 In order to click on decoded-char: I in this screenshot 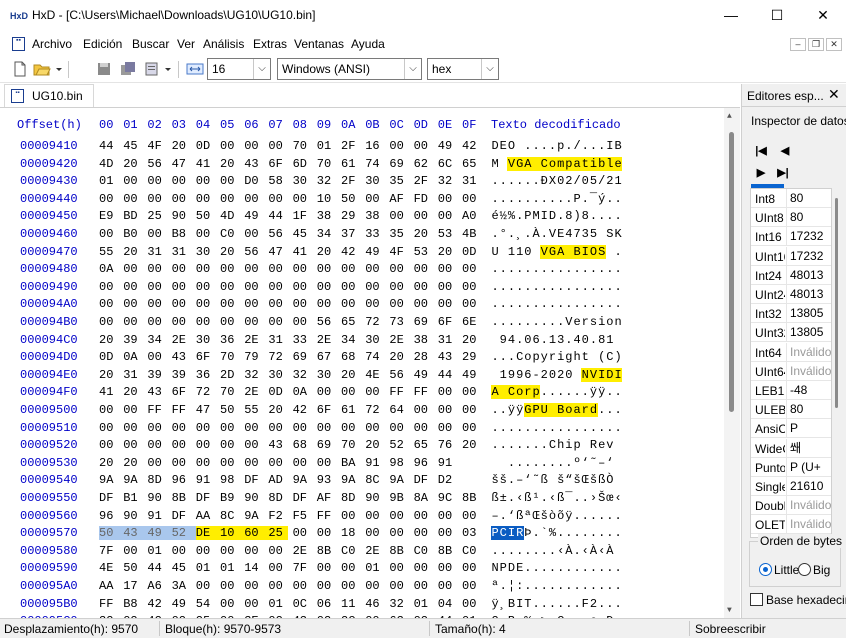, I will do `click(520, 604)`.